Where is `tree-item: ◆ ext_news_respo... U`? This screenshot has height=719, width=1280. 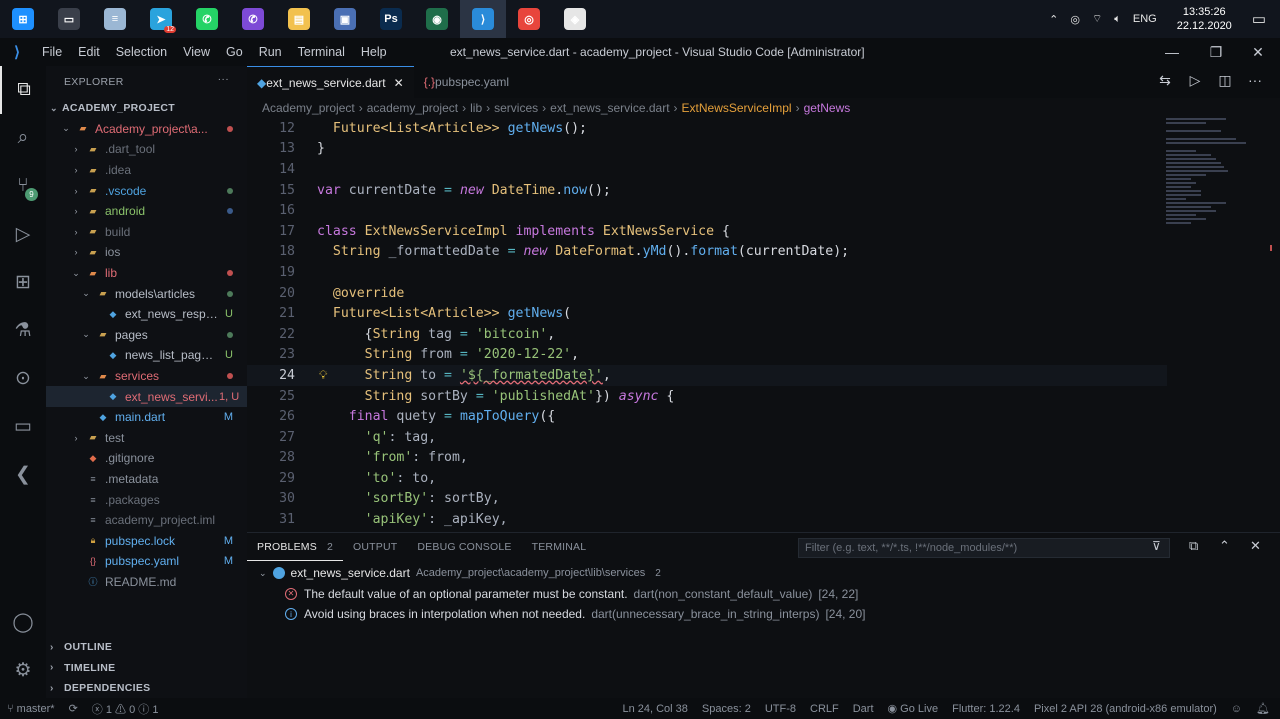
tree-item: ◆ ext_news_respo... U is located at coordinates (146, 314).